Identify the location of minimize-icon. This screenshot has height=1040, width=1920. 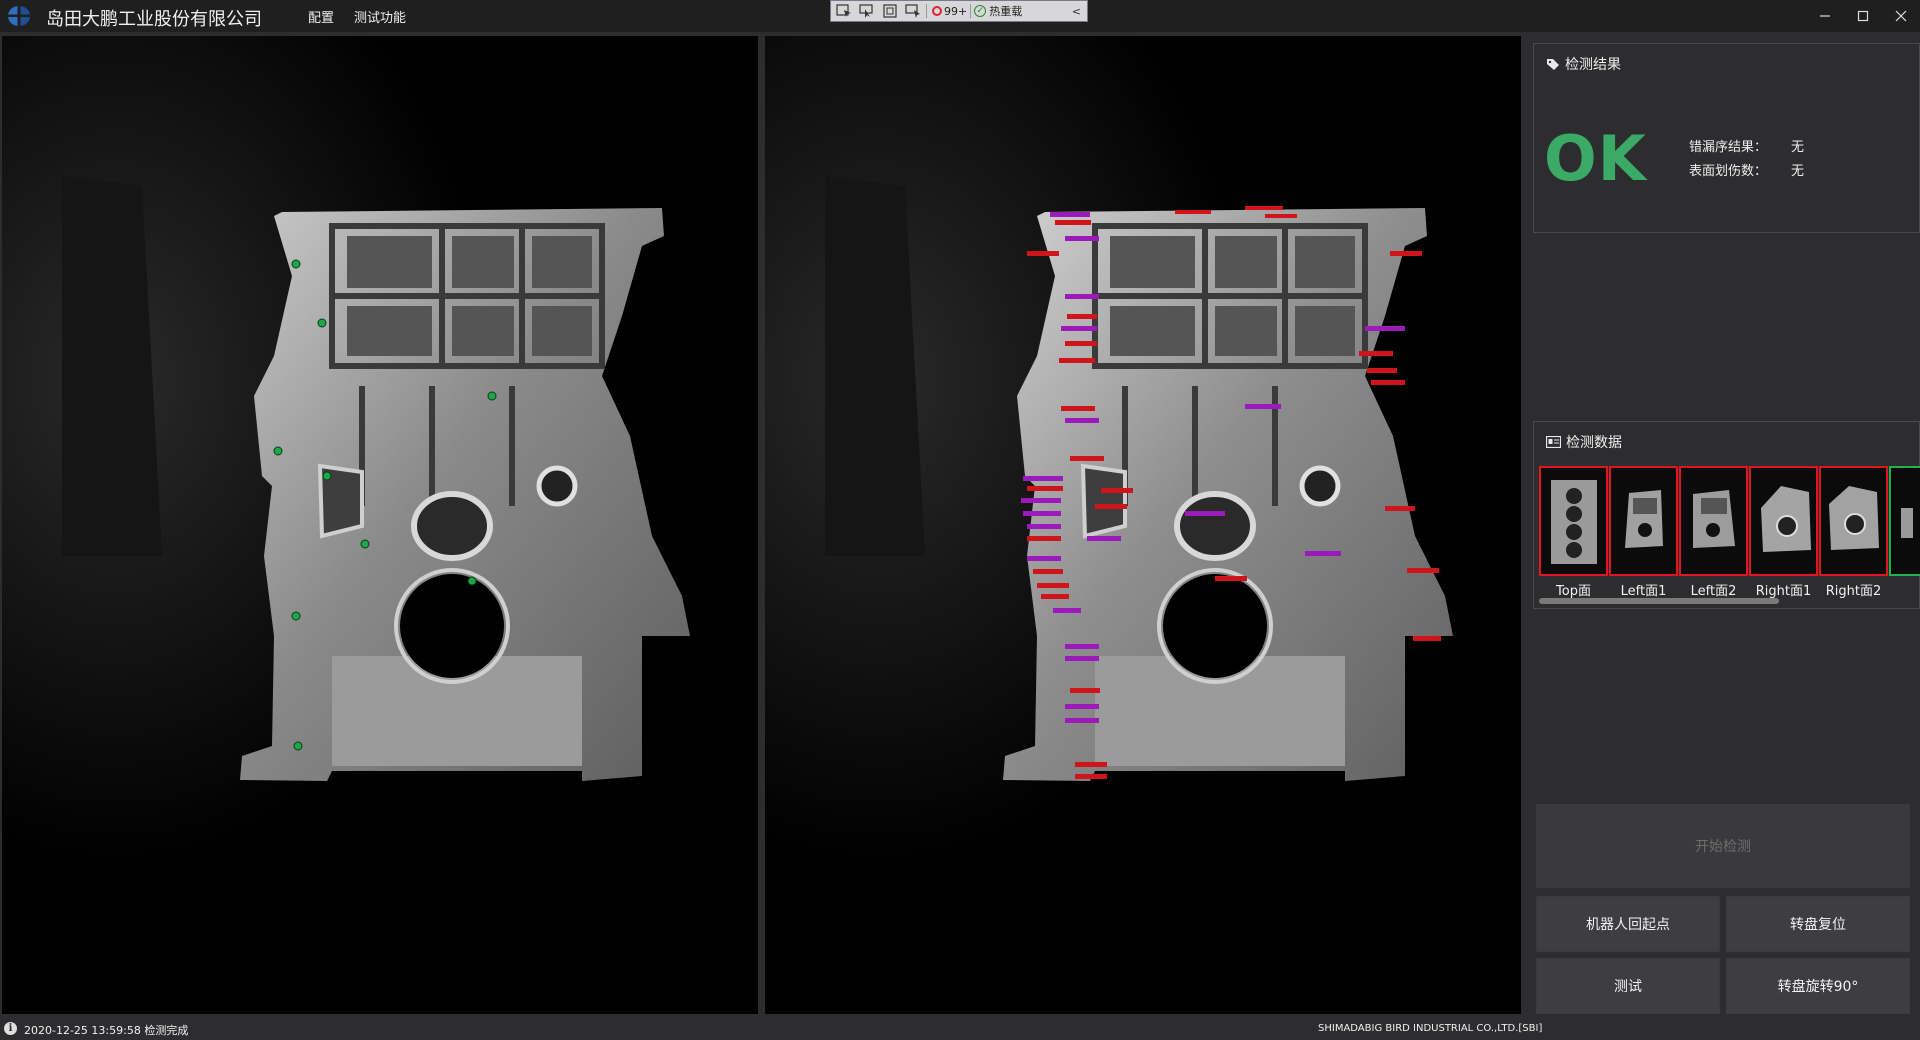
(1825, 16).